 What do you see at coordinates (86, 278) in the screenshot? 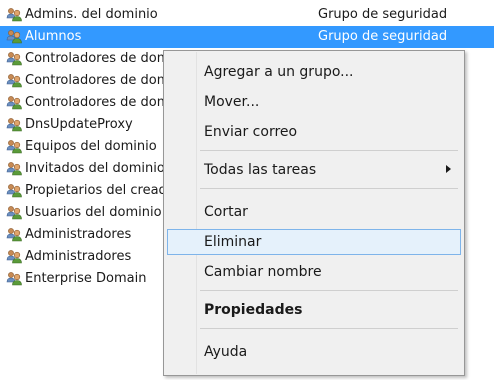
I see `group-name: Enterprise Domain` at bounding box center [86, 278].